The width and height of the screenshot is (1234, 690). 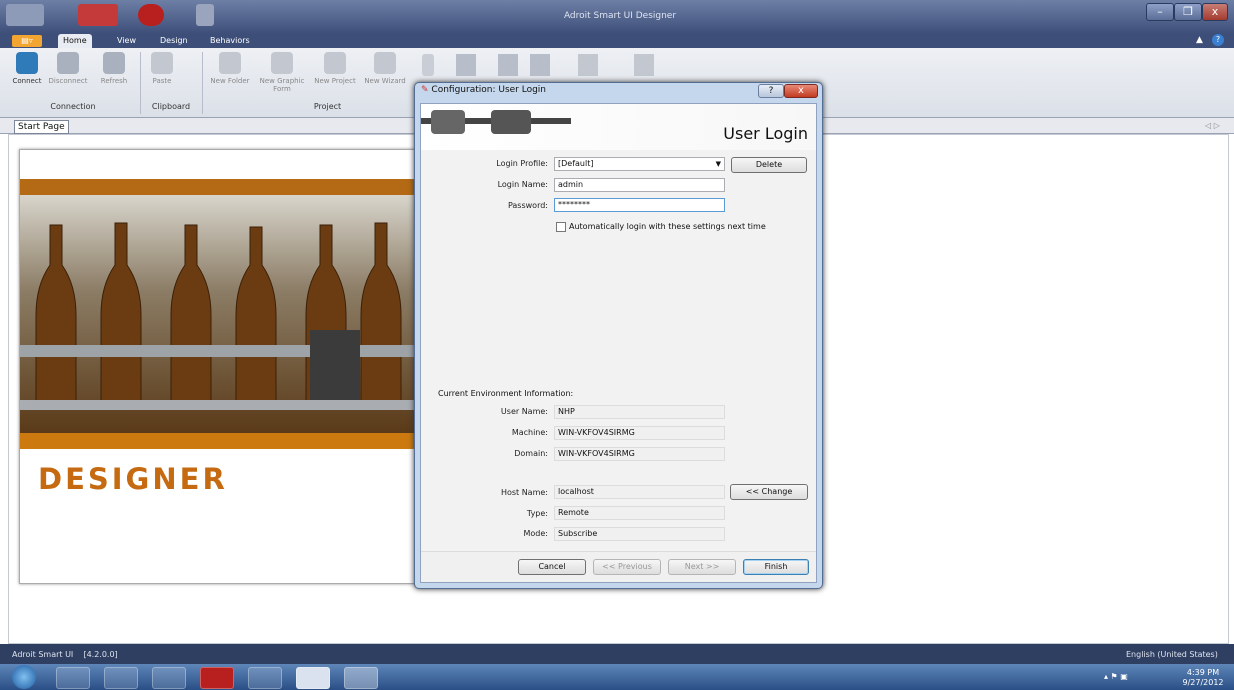 I want to click on tab-start-page: Start Page, so click(x=41, y=127).